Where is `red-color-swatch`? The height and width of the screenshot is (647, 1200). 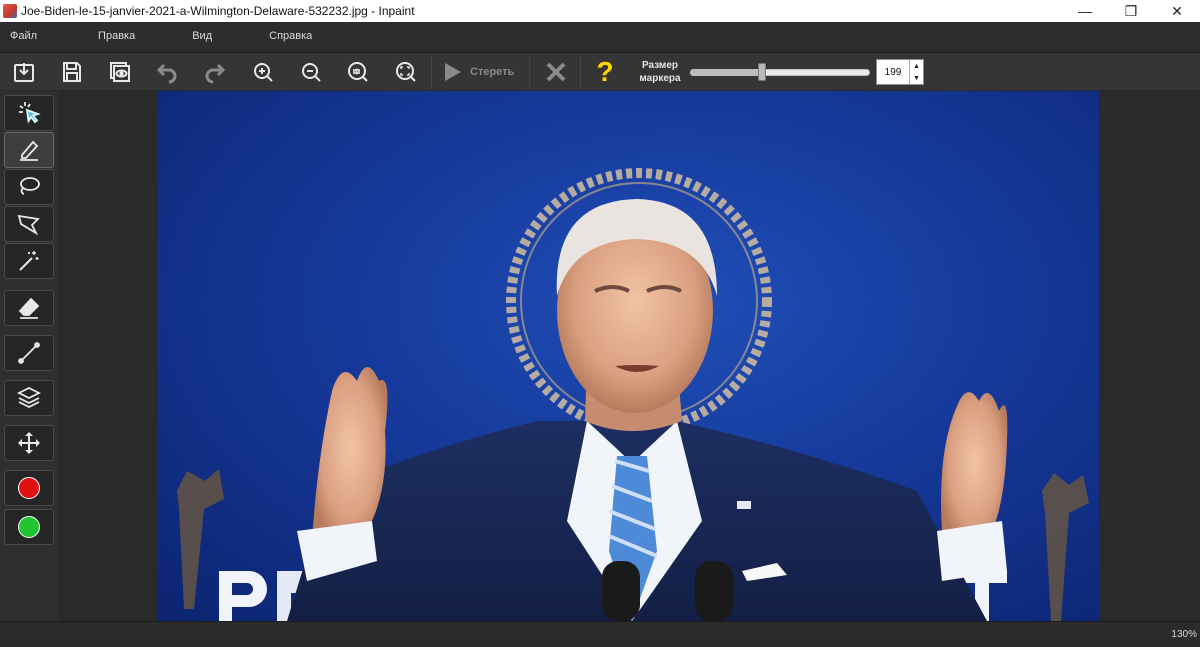 red-color-swatch is located at coordinates (29, 488).